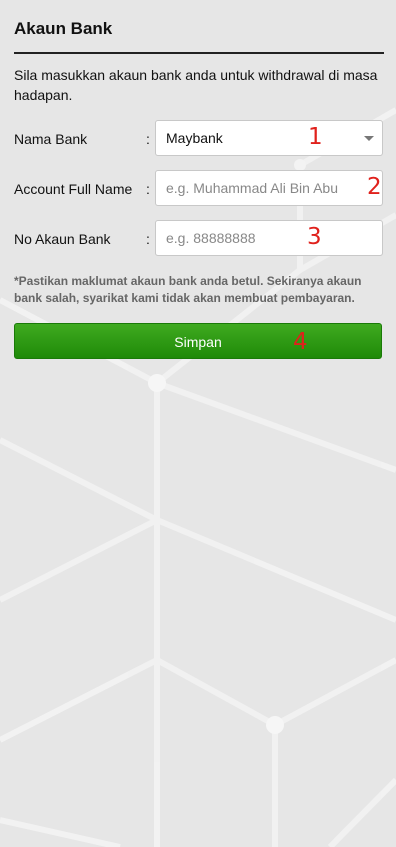  What do you see at coordinates (374, 187) in the screenshot?
I see `marker-2: 2` at bounding box center [374, 187].